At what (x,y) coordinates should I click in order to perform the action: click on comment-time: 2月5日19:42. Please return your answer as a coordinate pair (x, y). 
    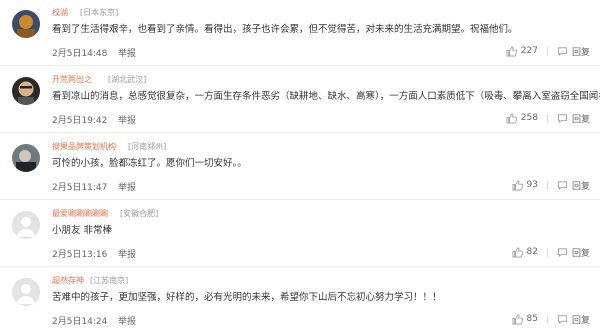
    Looking at the image, I should click on (80, 121).